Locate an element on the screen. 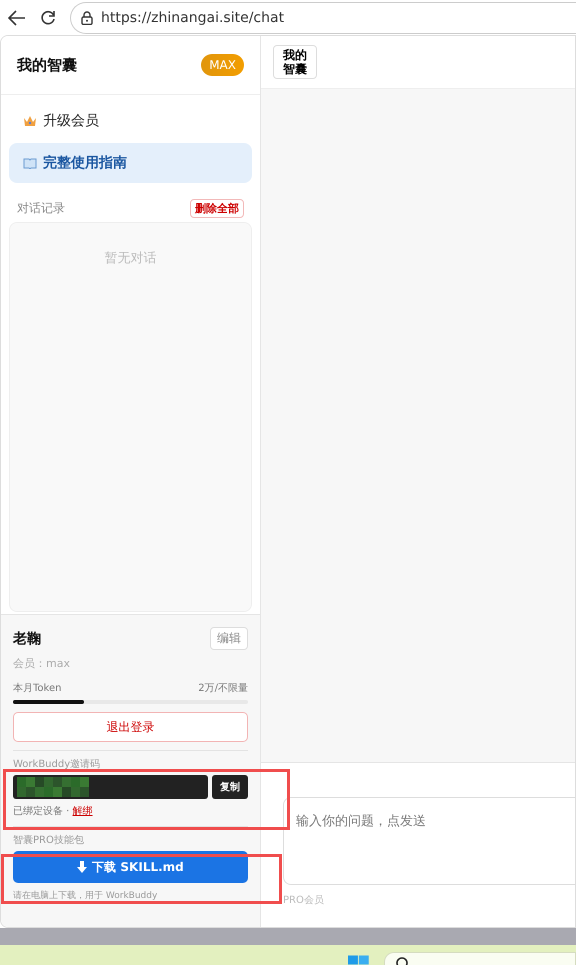 Image resolution: width=576 pixels, height=965 pixels. search-icon is located at coordinates (401, 960).